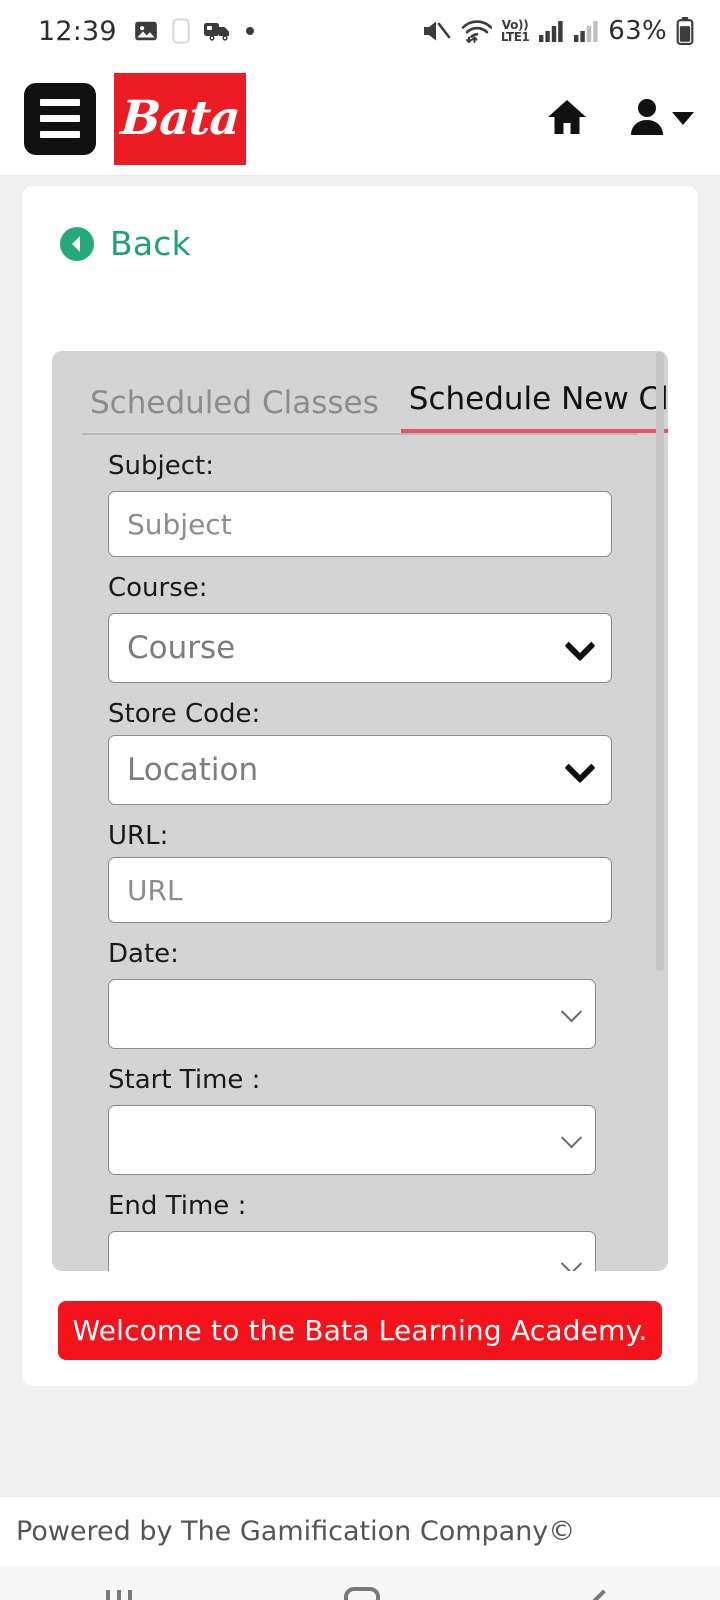  I want to click on page-footer: Powered by The Gamification Company©, so click(360, 1531).